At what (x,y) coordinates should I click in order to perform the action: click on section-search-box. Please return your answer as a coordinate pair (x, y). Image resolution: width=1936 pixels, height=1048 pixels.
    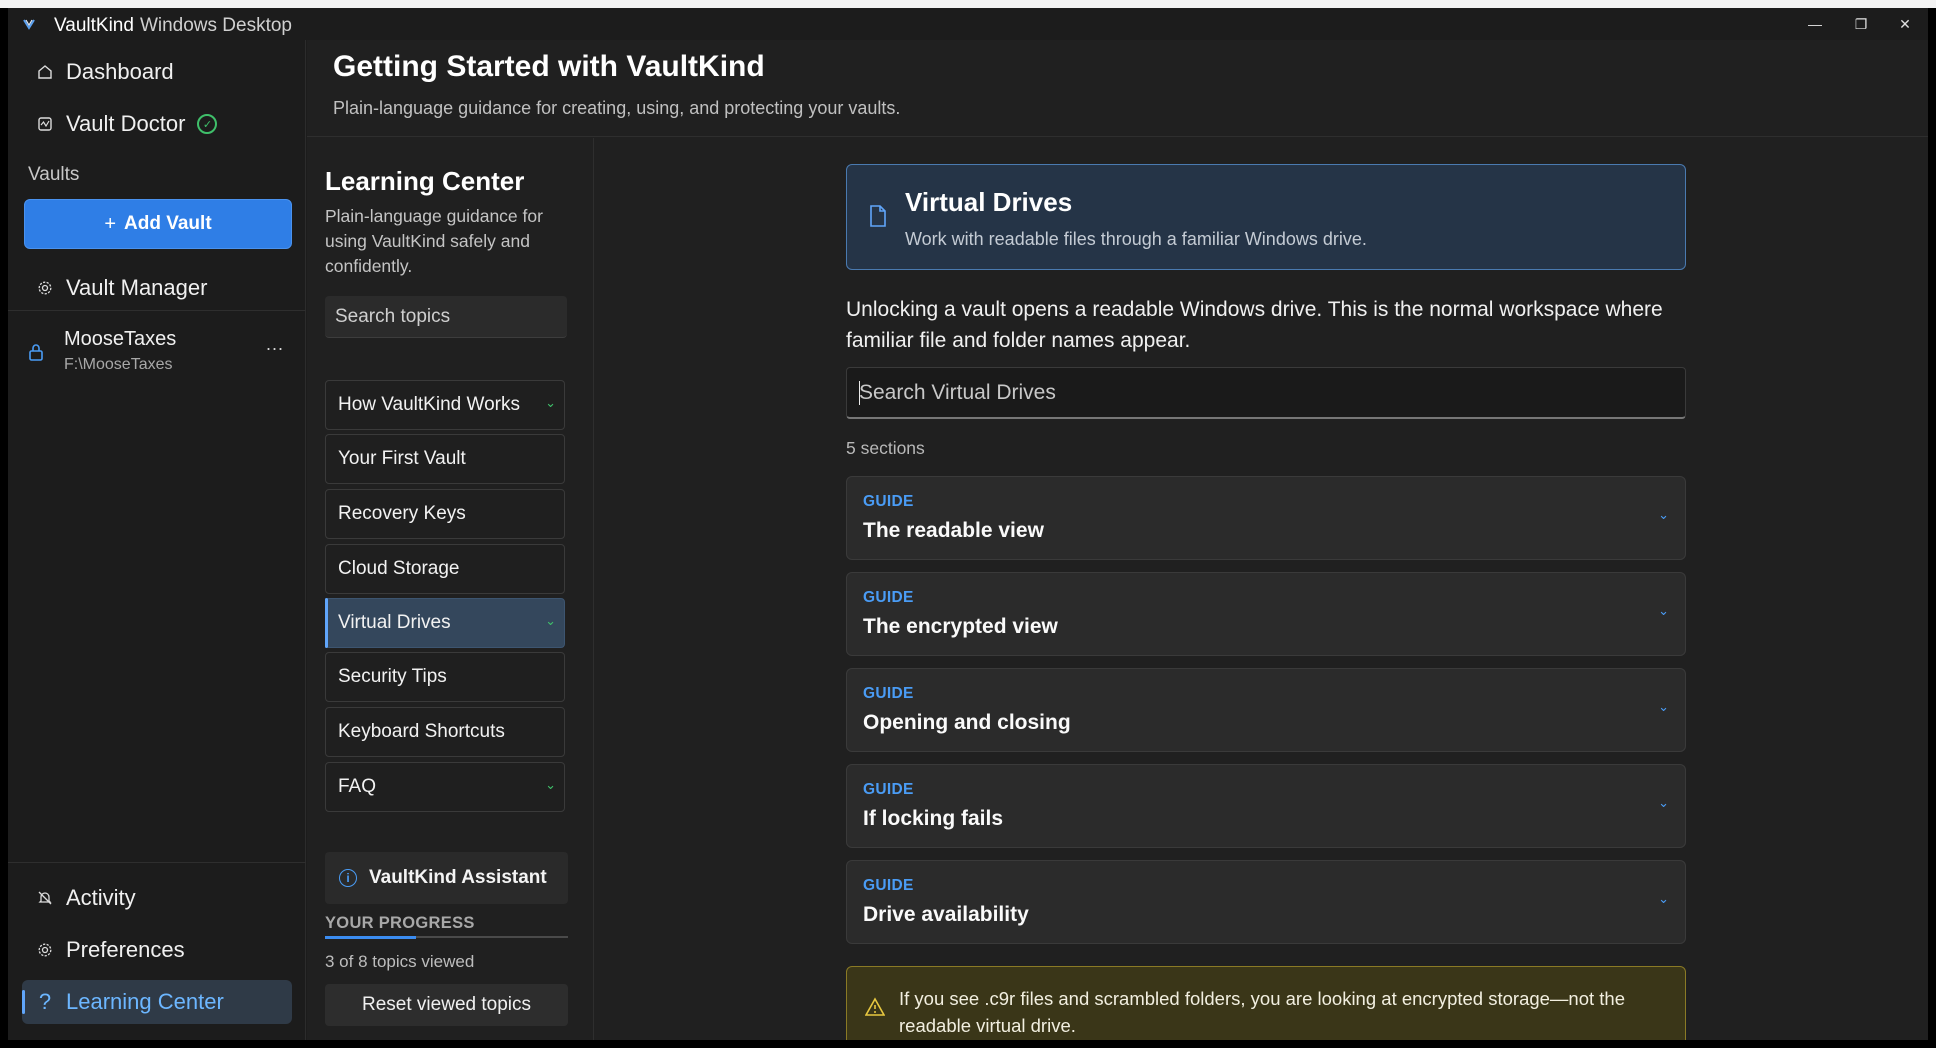
    Looking at the image, I should click on (1266, 393).